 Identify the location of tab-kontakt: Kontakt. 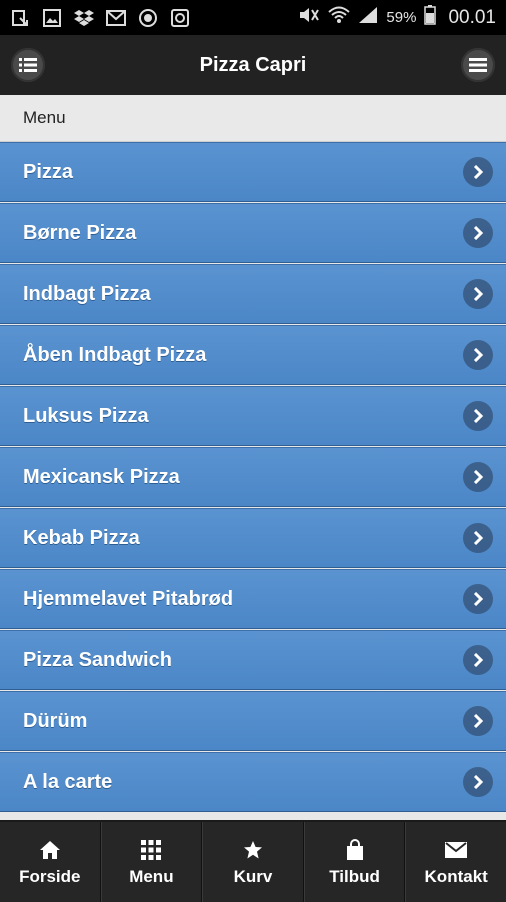
(455, 862).